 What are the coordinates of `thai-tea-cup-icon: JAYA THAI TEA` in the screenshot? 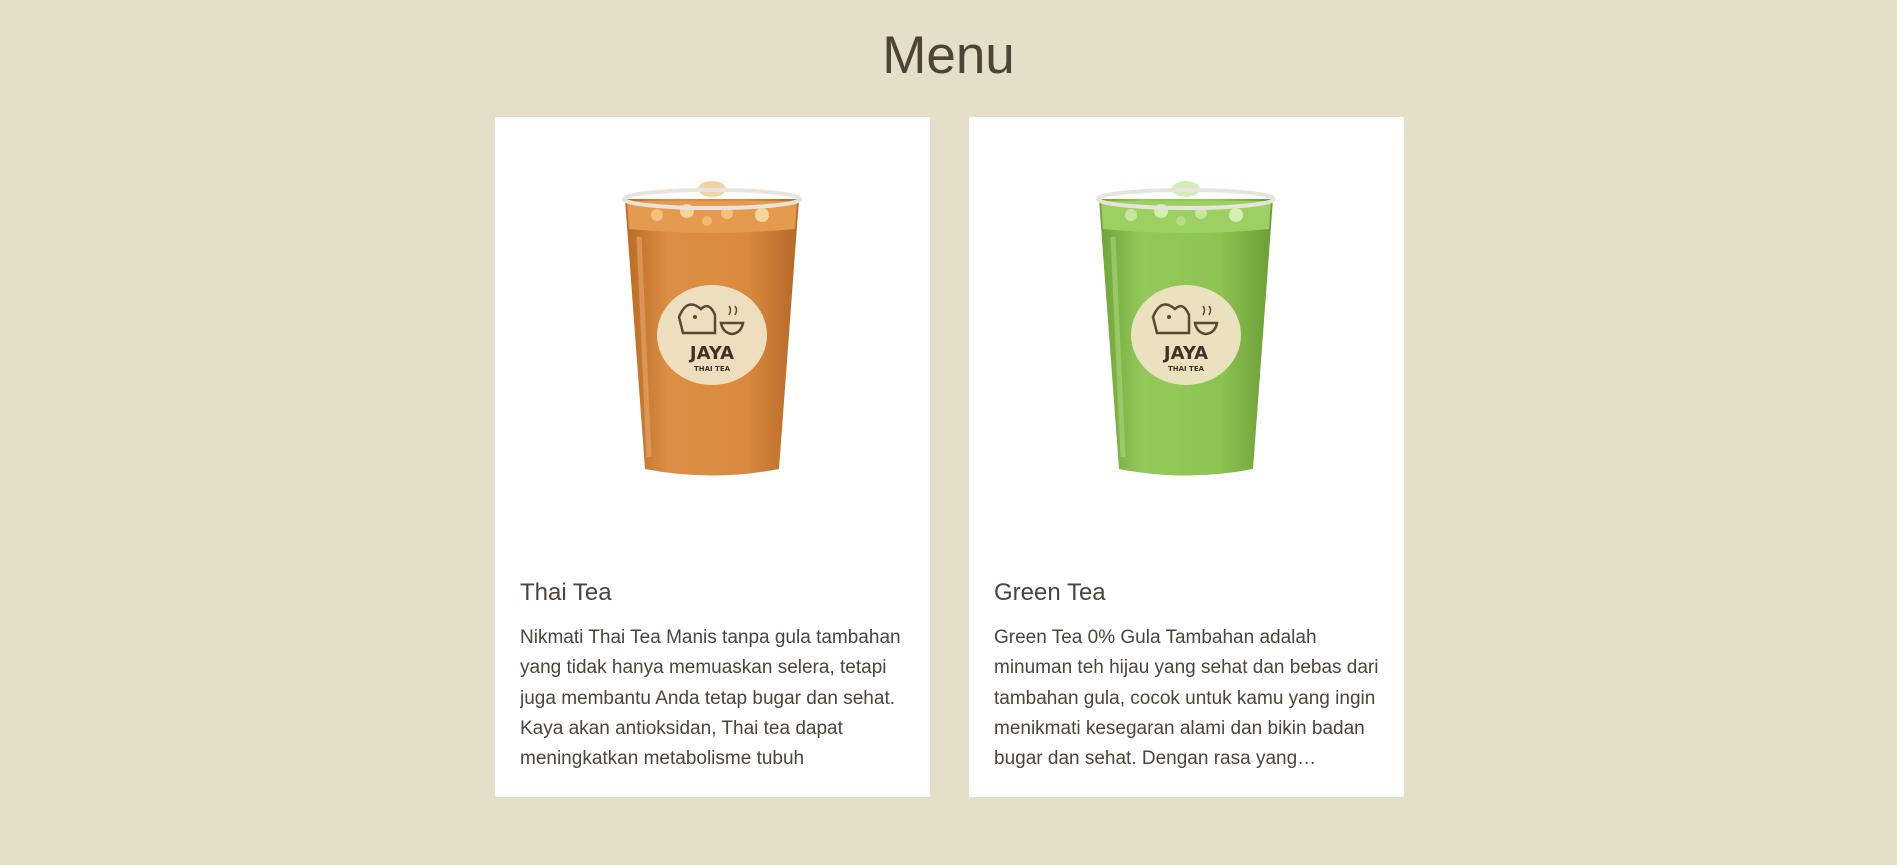 It's located at (712, 328).